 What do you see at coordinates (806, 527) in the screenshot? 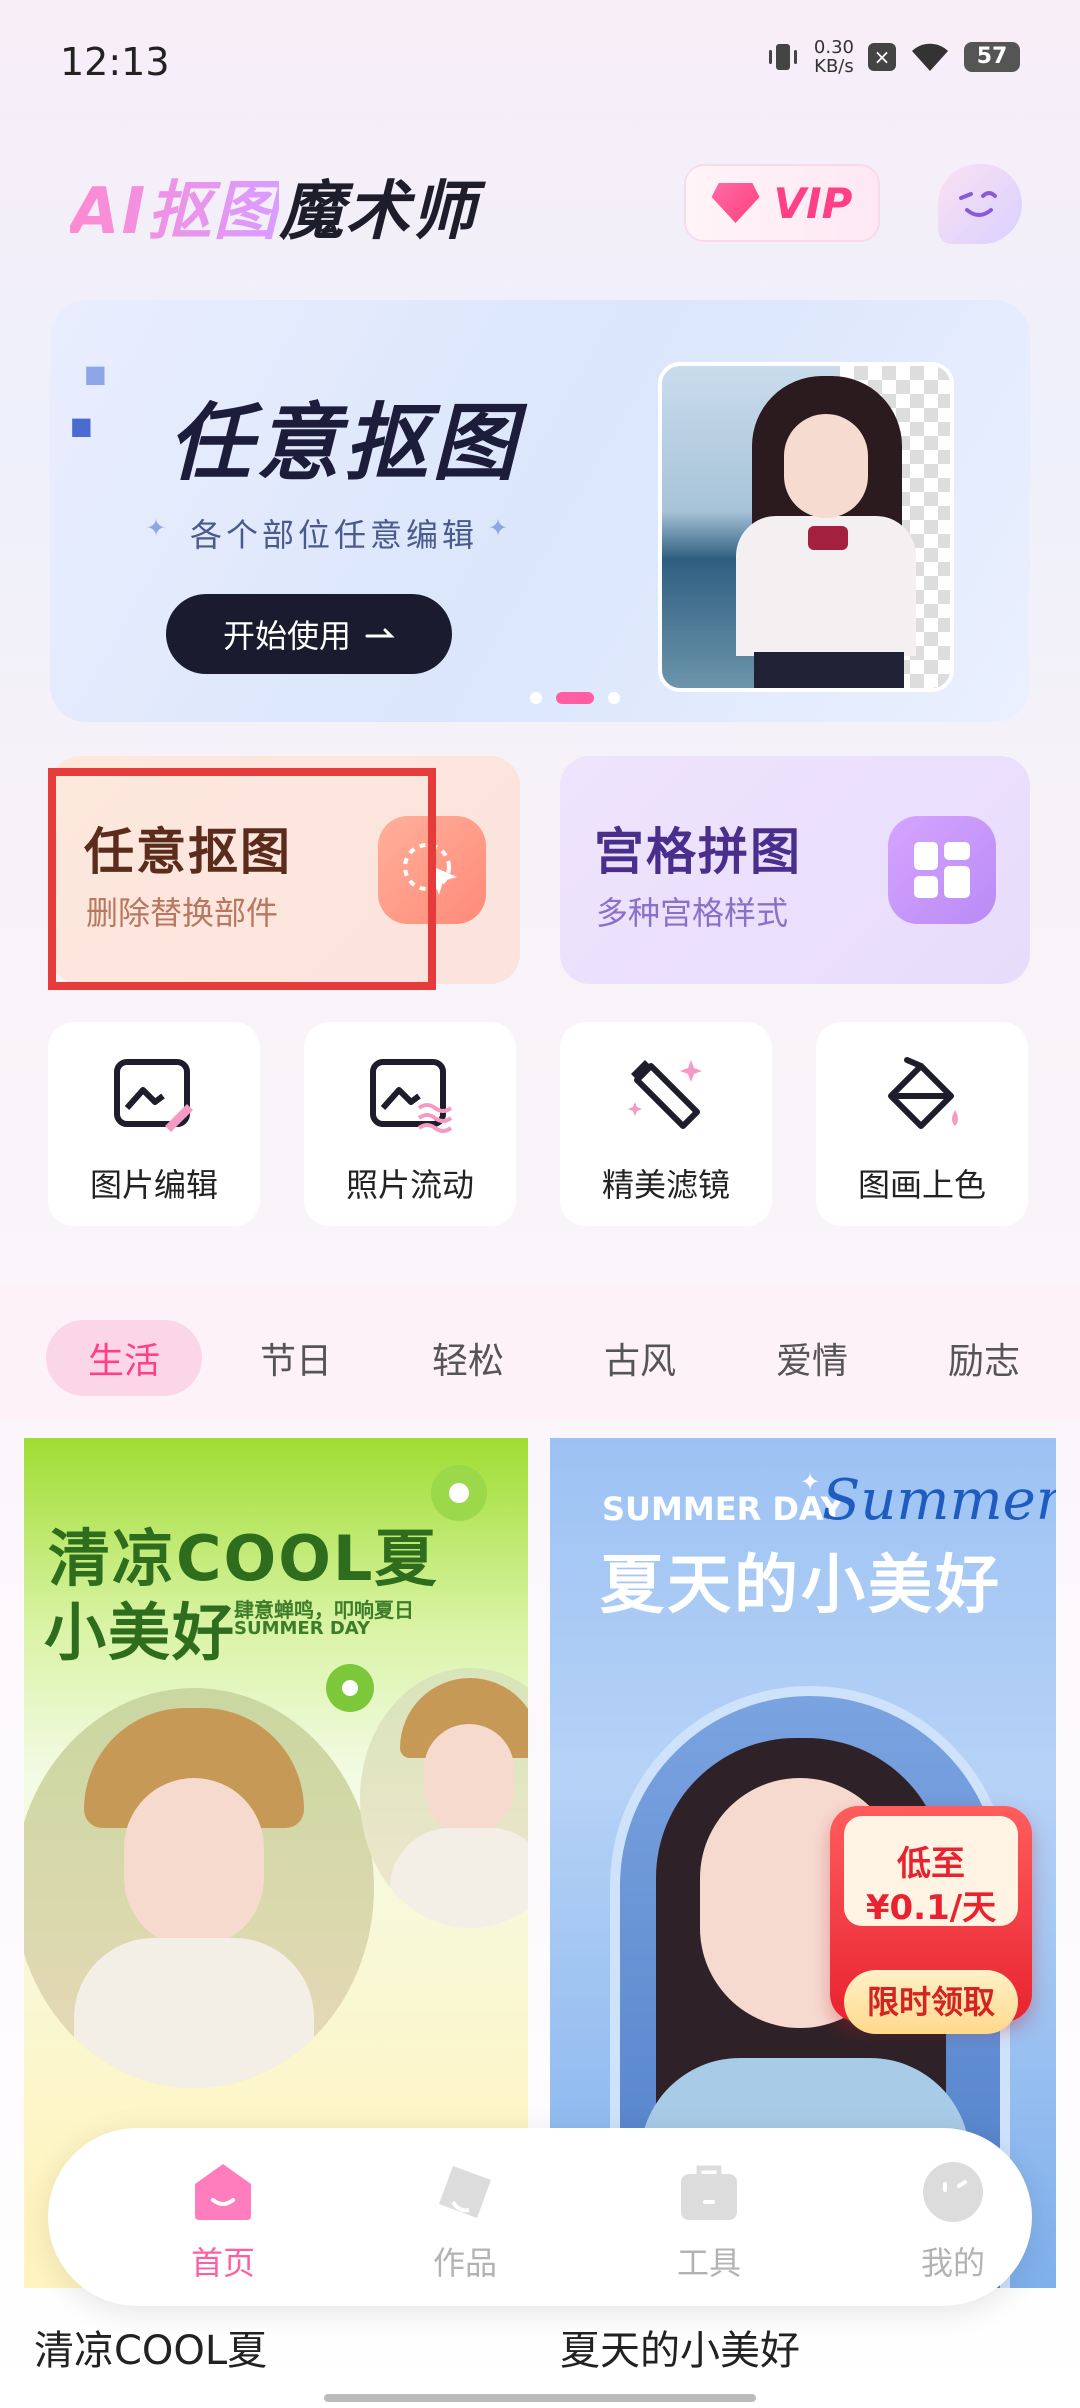
I see `banner-photo` at bounding box center [806, 527].